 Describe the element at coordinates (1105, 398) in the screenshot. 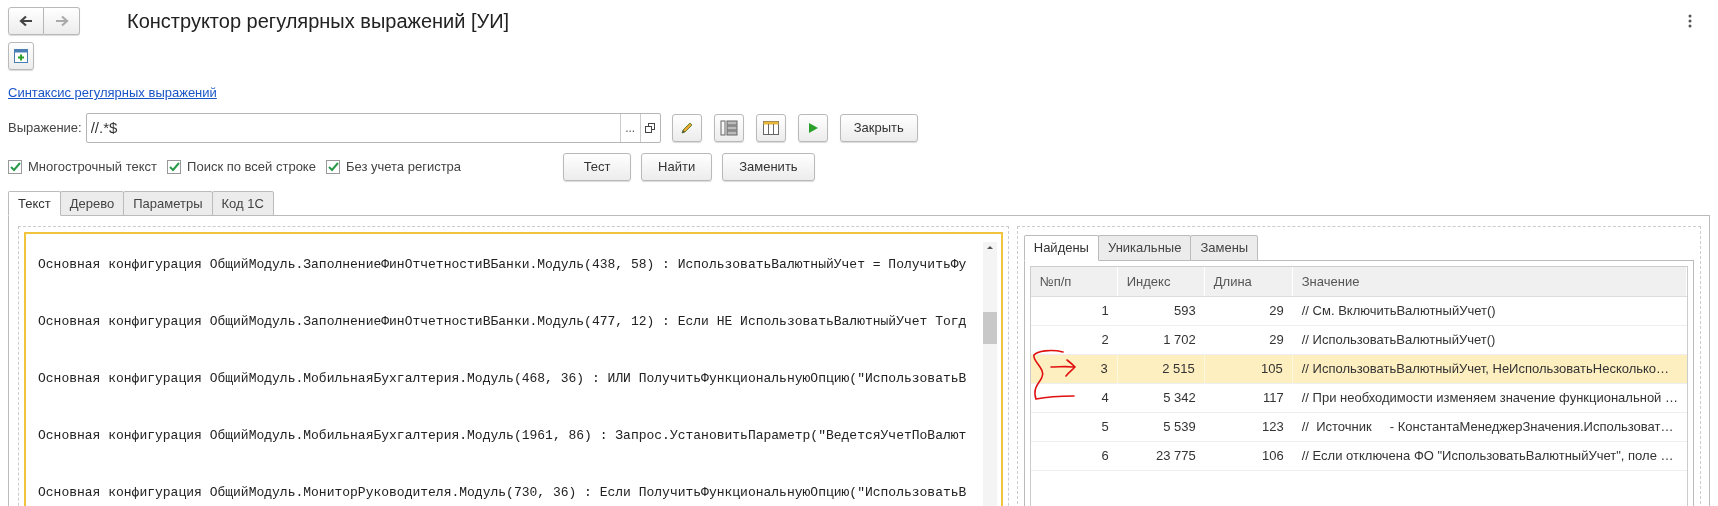

I see `table-cell-text: 4` at that location.